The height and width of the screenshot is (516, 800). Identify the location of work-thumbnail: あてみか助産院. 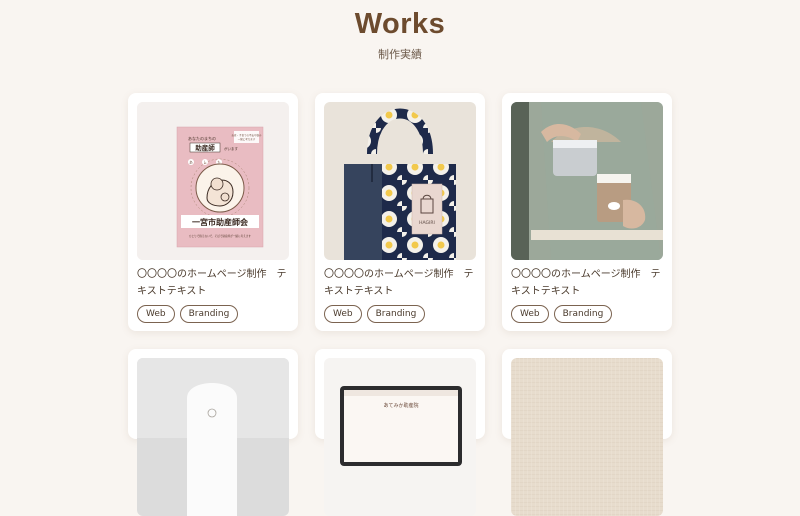
(400, 437).